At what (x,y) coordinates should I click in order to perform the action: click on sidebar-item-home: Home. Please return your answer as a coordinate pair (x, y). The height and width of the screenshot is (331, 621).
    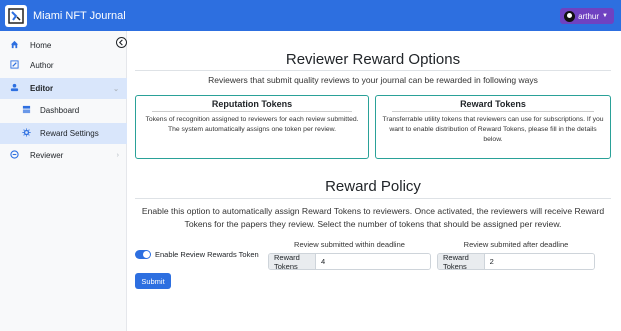
    Looking at the image, I should click on (63, 45).